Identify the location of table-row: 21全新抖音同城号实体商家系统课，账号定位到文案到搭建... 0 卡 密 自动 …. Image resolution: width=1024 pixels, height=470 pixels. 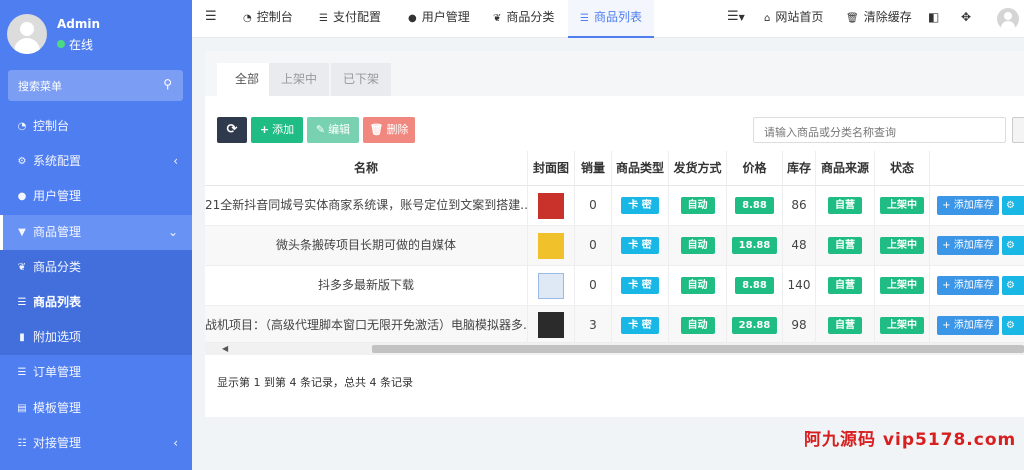
(614, 206).